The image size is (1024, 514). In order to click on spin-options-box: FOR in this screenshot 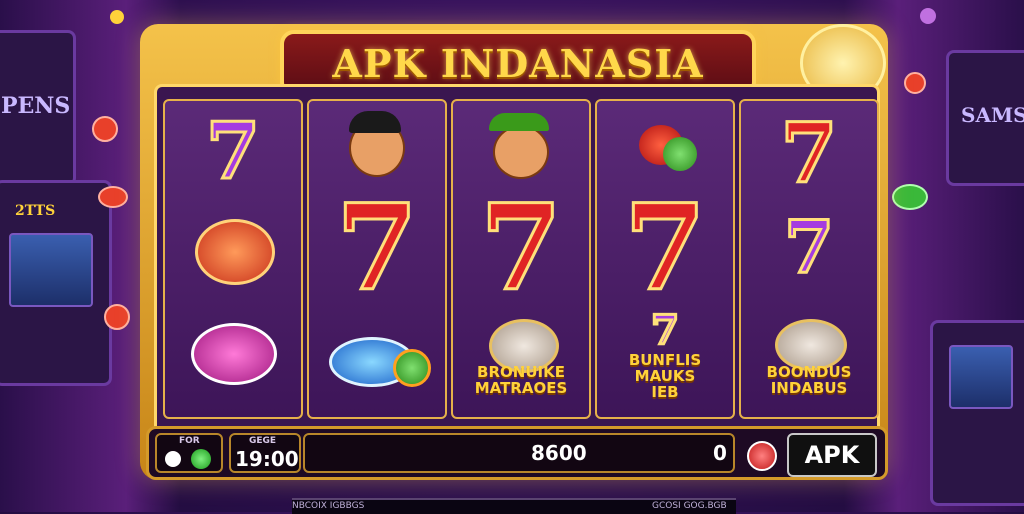, I will do `click(189, 453)`.